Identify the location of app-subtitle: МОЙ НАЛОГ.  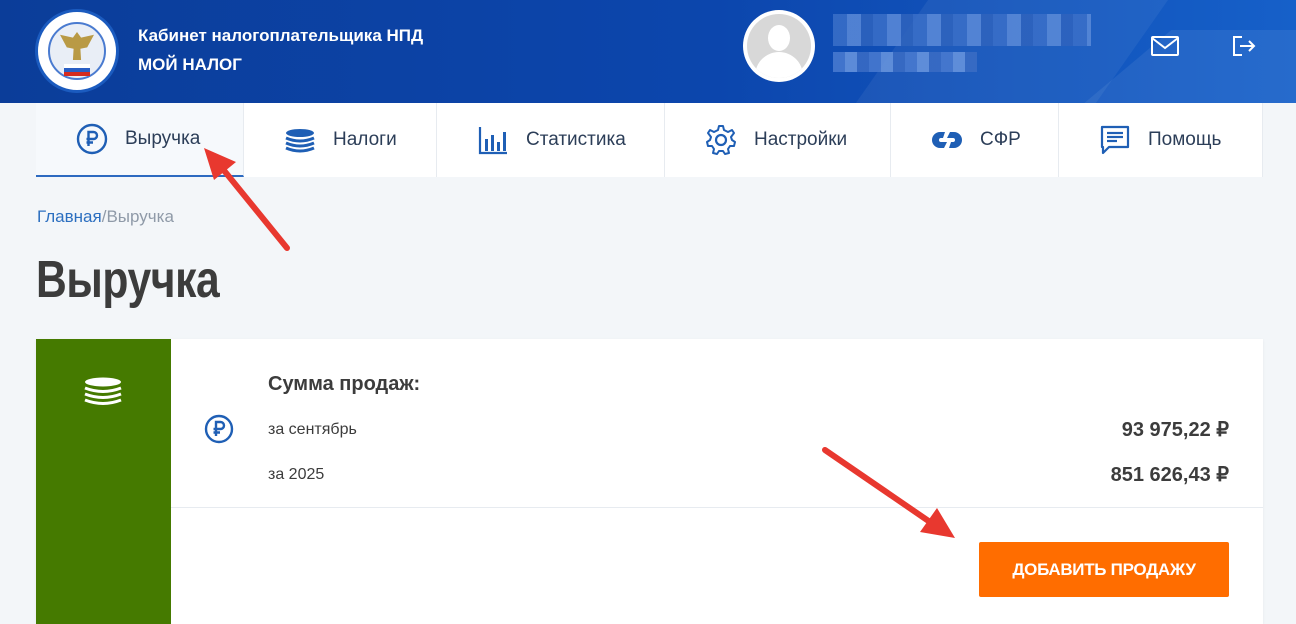
(190, 64).